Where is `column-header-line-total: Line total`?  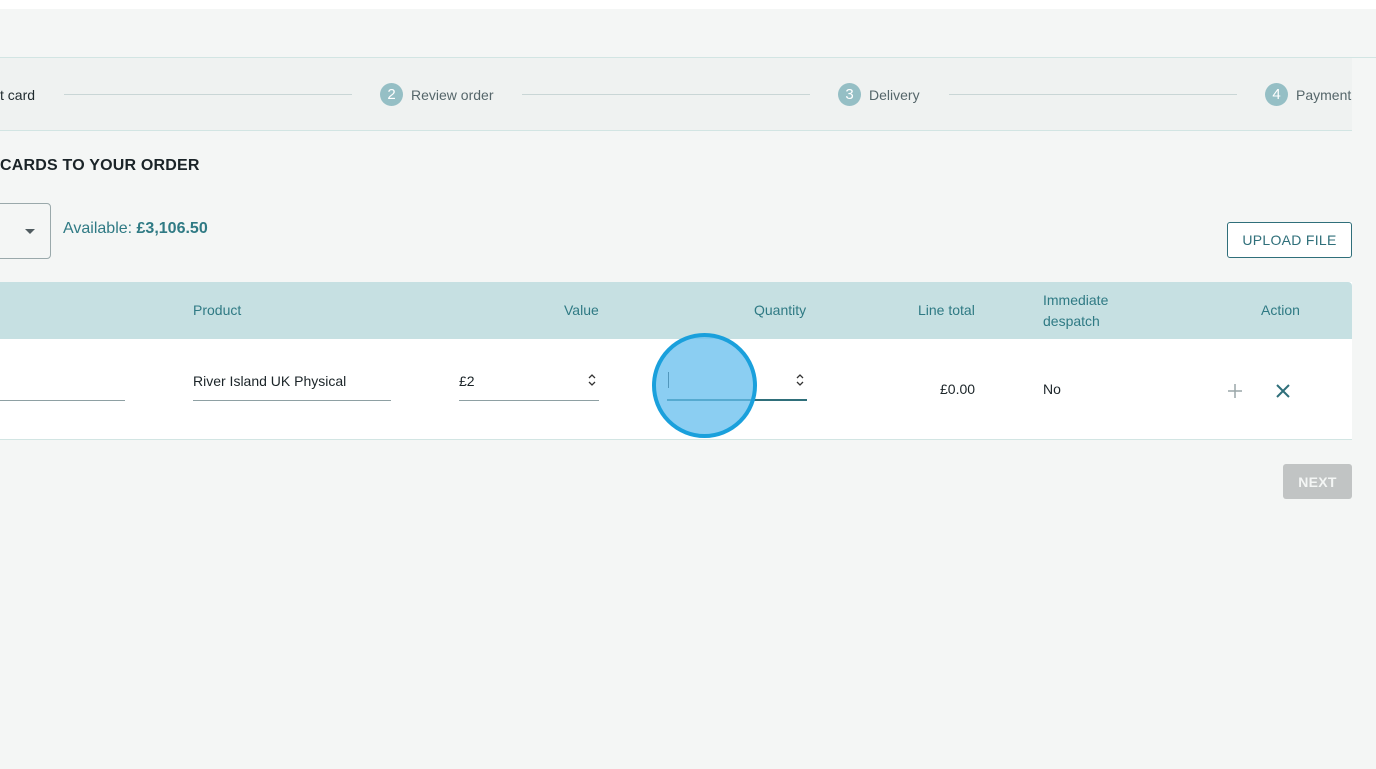
column-header-line-total: Line total is located at coordinates (946, 310).